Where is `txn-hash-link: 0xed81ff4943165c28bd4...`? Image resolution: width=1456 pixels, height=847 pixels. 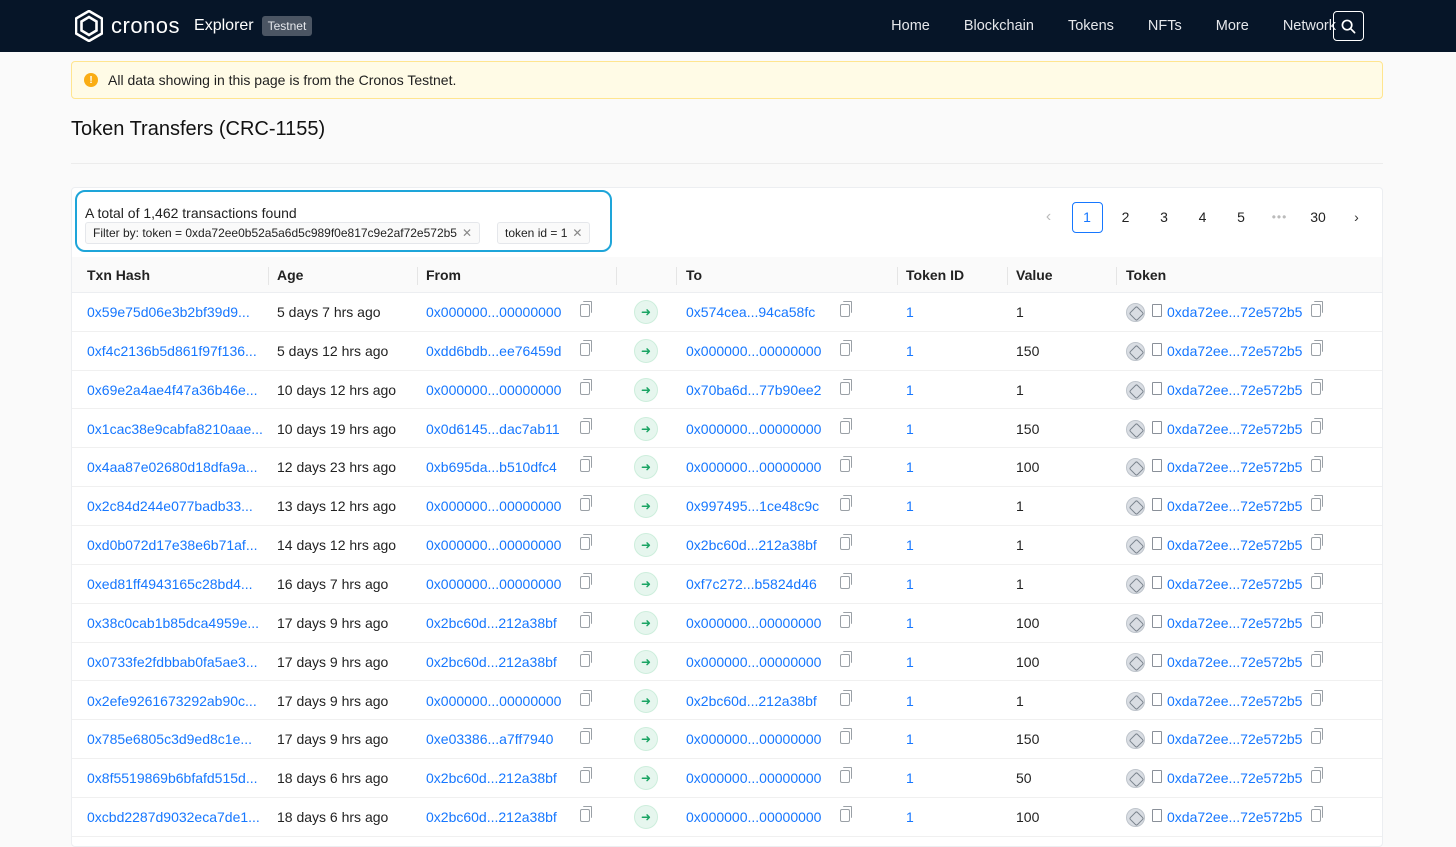 txn-hash-link: 0xed81ff4943165c28bd4... is located at coordinates (170, 584).